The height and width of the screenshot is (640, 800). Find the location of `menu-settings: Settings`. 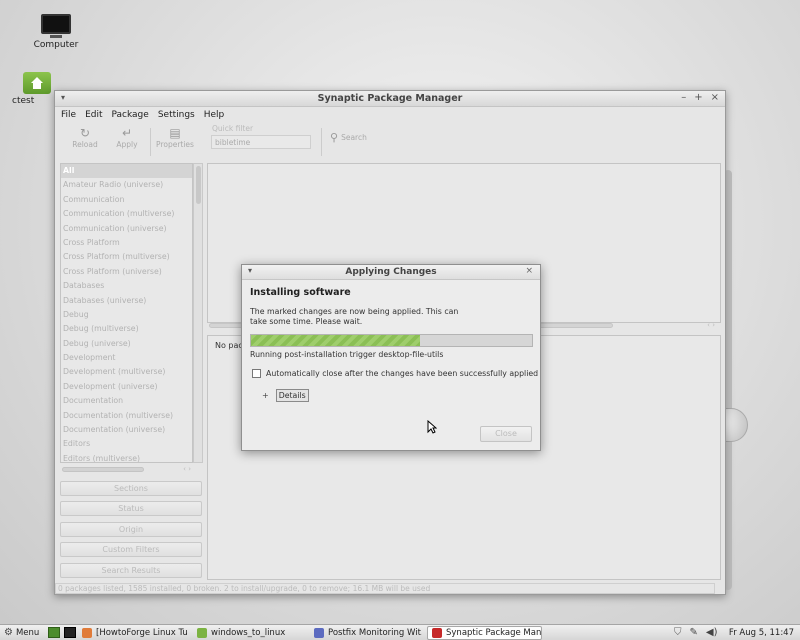

menu-settings: Settings is located at coordinates (176, 115).